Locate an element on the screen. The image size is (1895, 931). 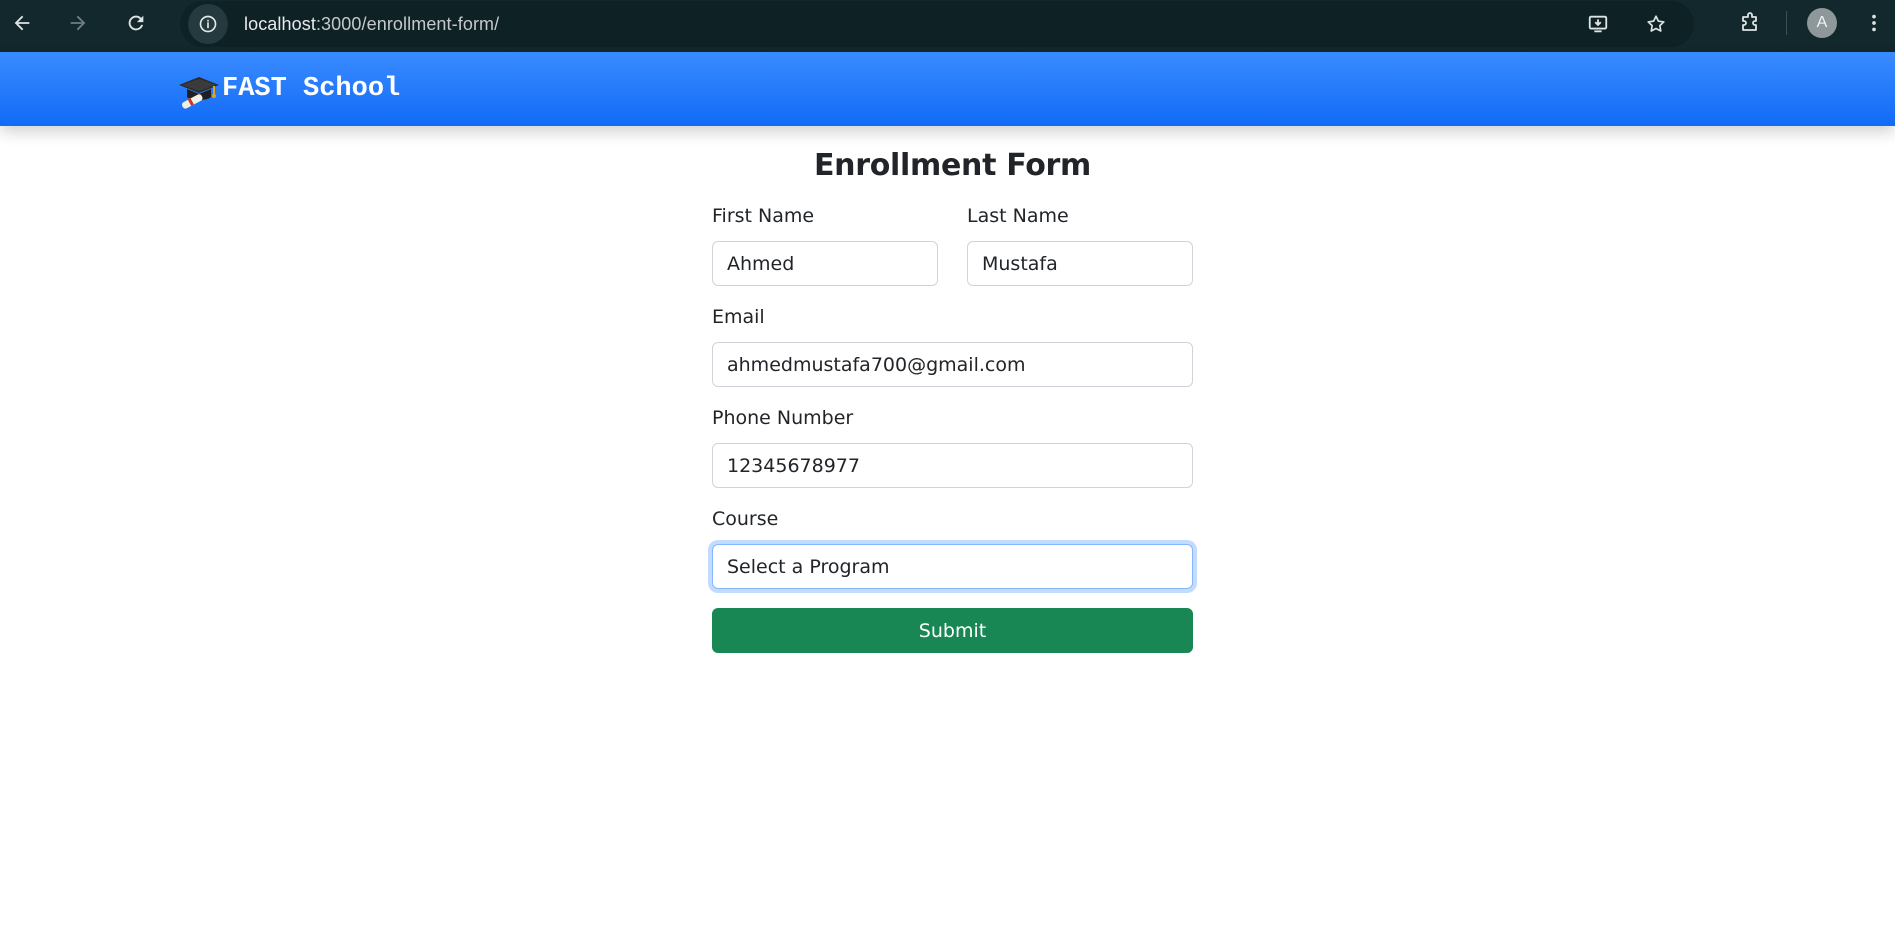
form-title: Enrollment Form is located at coordinates (952, 165).